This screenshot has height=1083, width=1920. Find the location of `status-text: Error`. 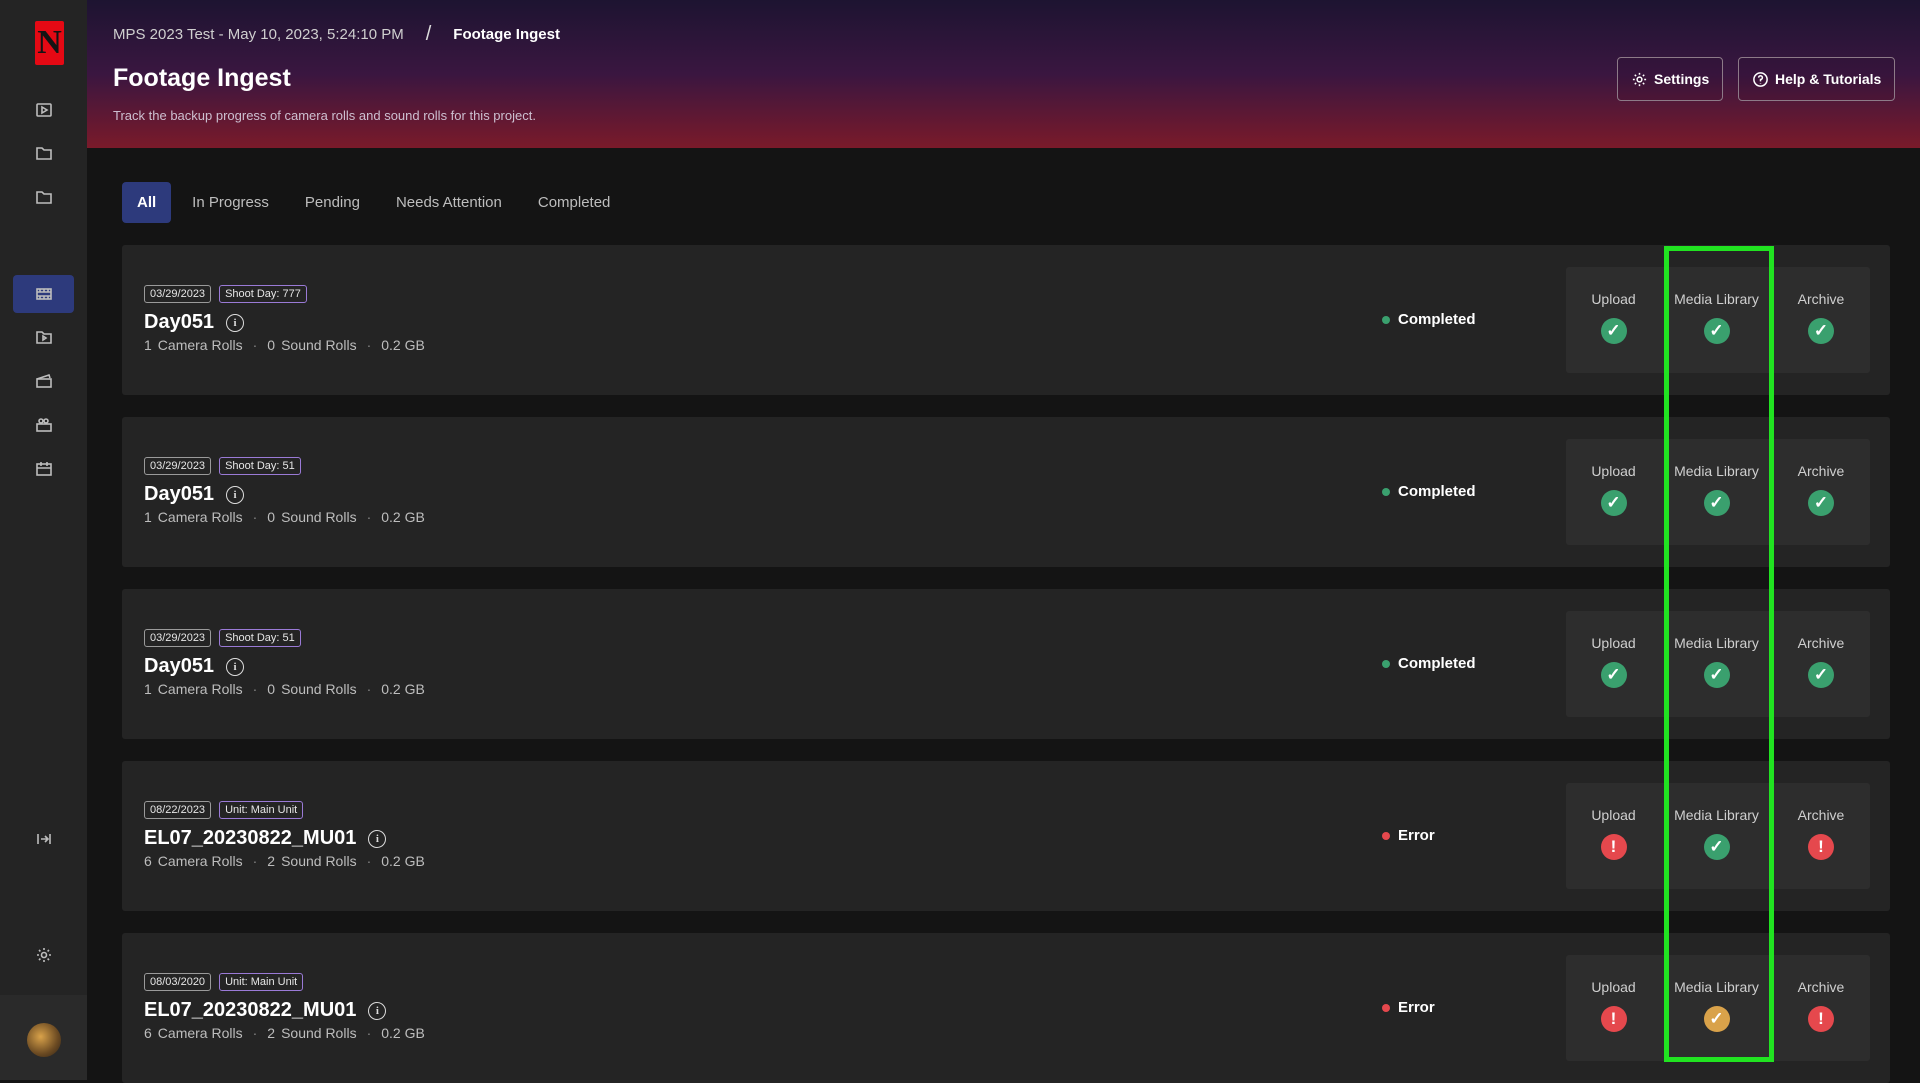

status-text: Error is located at coordinates (1416, 1007).